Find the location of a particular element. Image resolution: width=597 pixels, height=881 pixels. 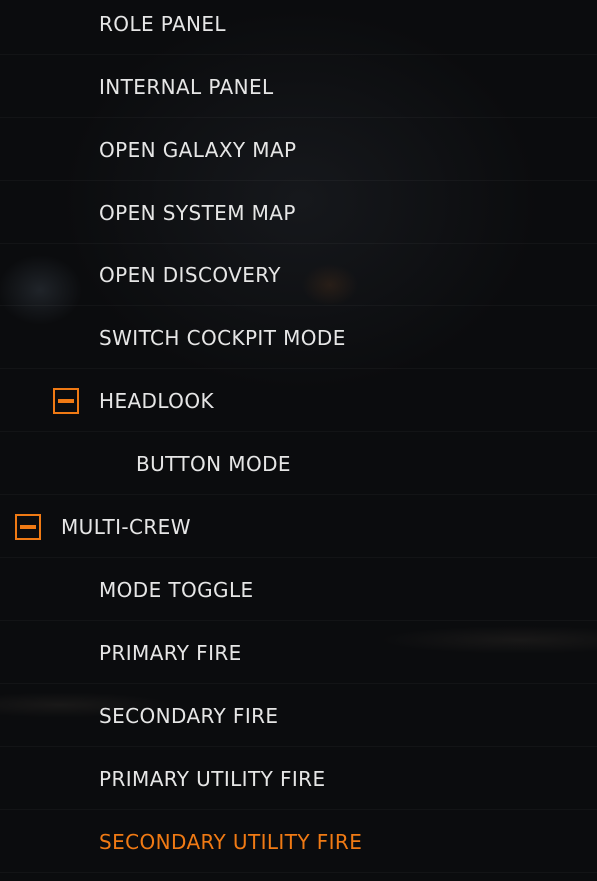

menu-item-open-discovery: OPEN DISCOVERY is located at coordinates (298, 275).